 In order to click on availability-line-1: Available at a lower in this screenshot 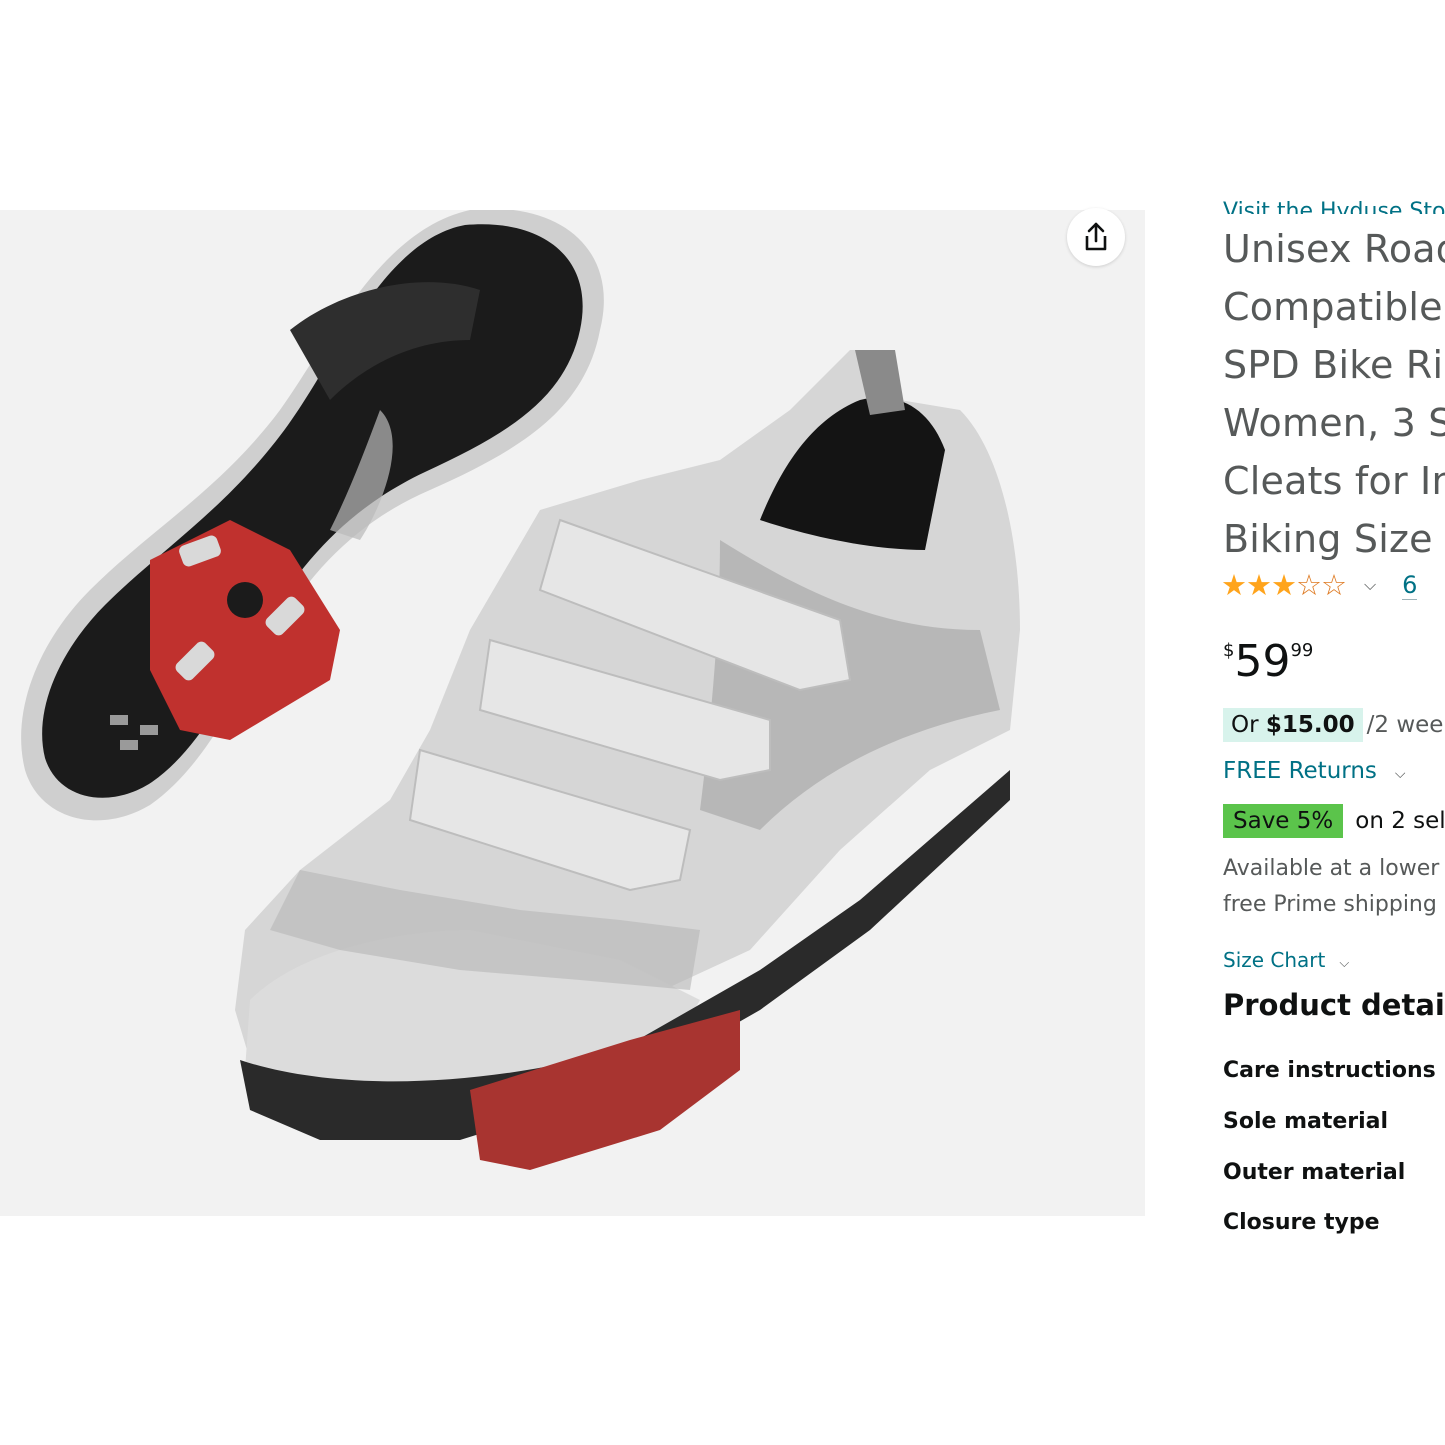, I will do `click(1331, 868)`.